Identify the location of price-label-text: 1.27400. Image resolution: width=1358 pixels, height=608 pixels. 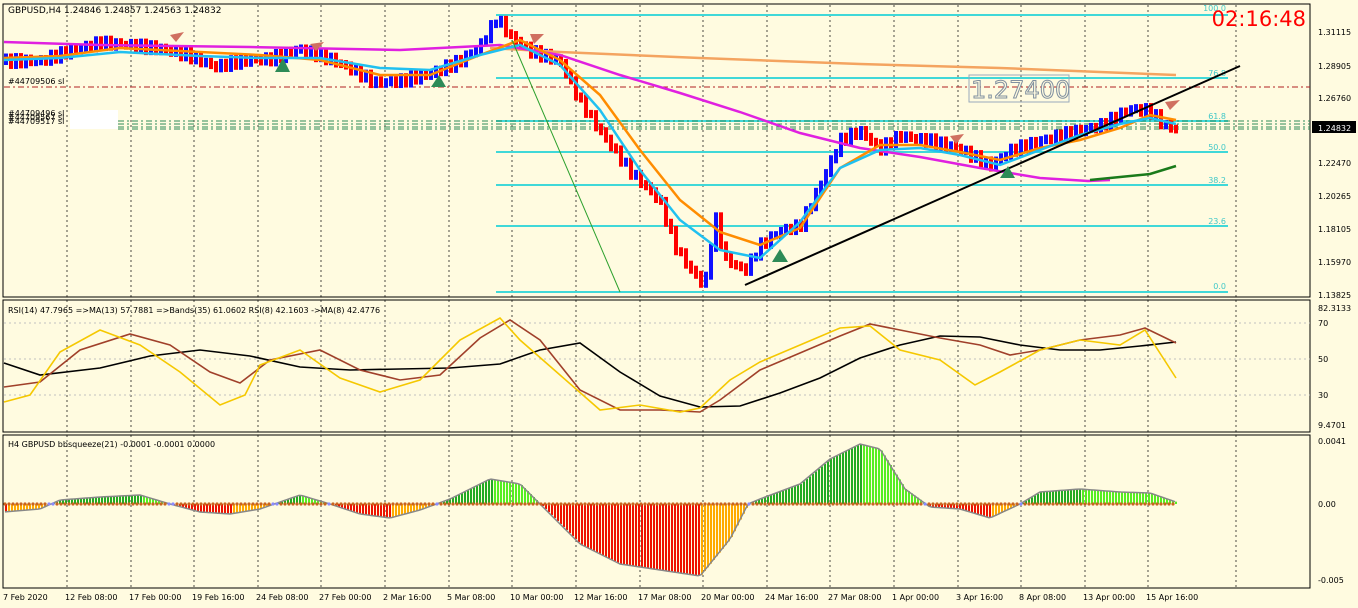
(1020, 90).